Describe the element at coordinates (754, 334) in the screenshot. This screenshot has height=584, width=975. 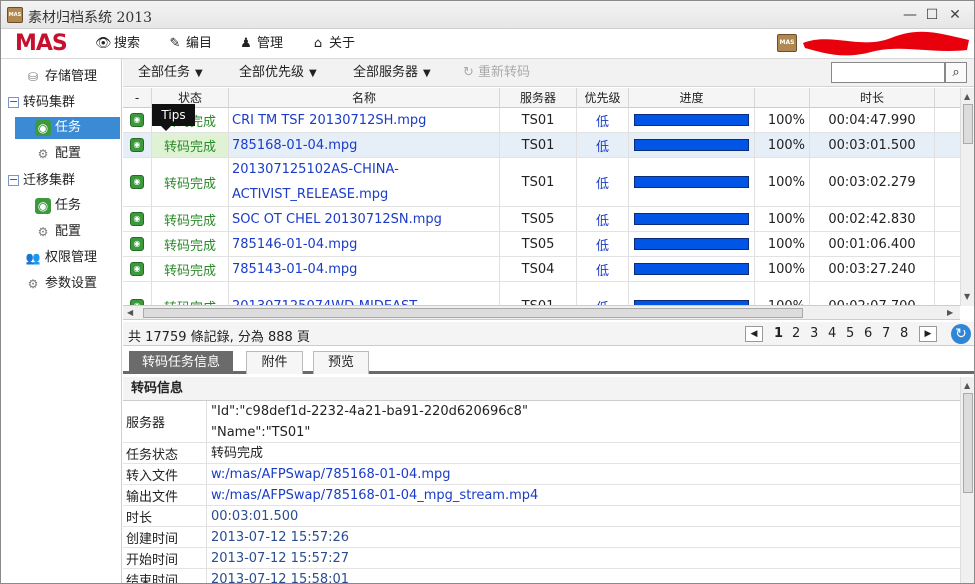
I see `prev-page-icon: ◀` at that location.